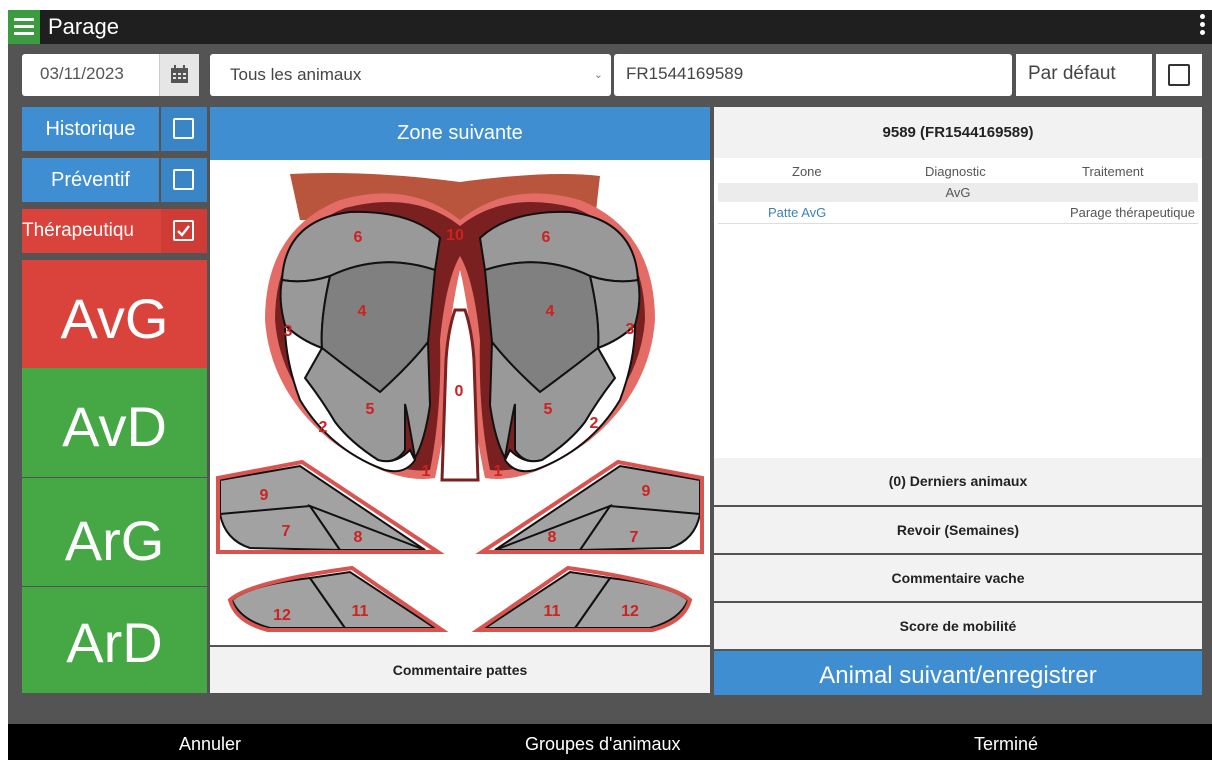 The width and height of the screenshot is (1212, 760). Describe the element at coordinates (296, 74) in the screenshot. I see `animal-filter-value: Tous les animaux` at that location.